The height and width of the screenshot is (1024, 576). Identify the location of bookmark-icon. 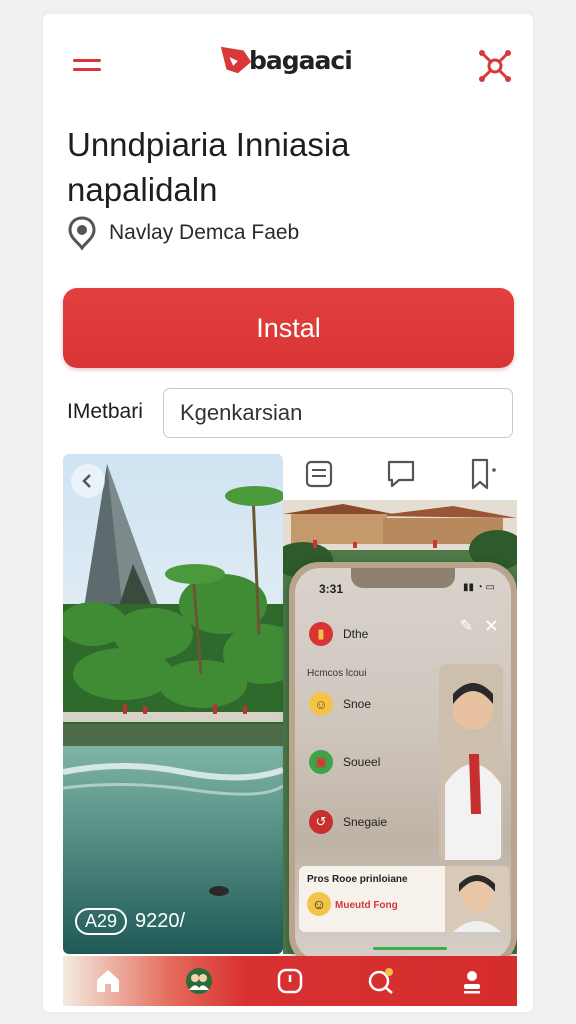
(483, 474).